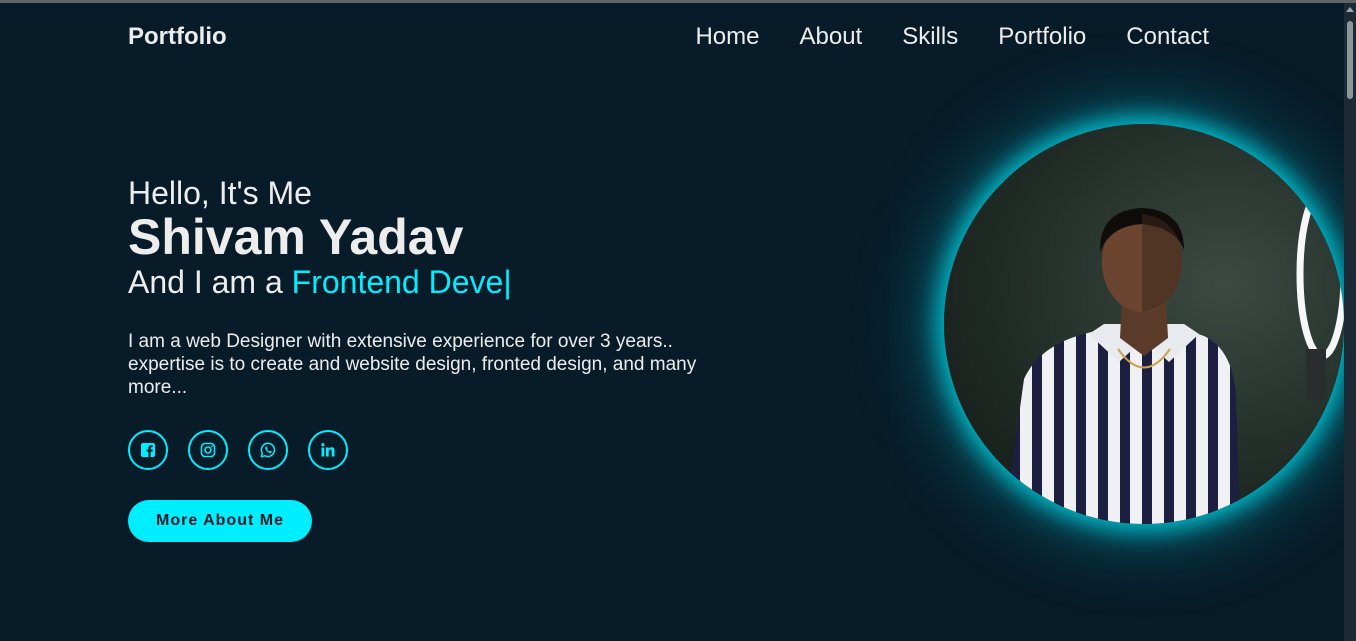 Image resolution: width=1356 pixels, height=641 pixels. What do you see at coordinates (296, 237) in the screenshot?
I see `hero-name: Shivam Yadav` at bounding box center [296, 237].